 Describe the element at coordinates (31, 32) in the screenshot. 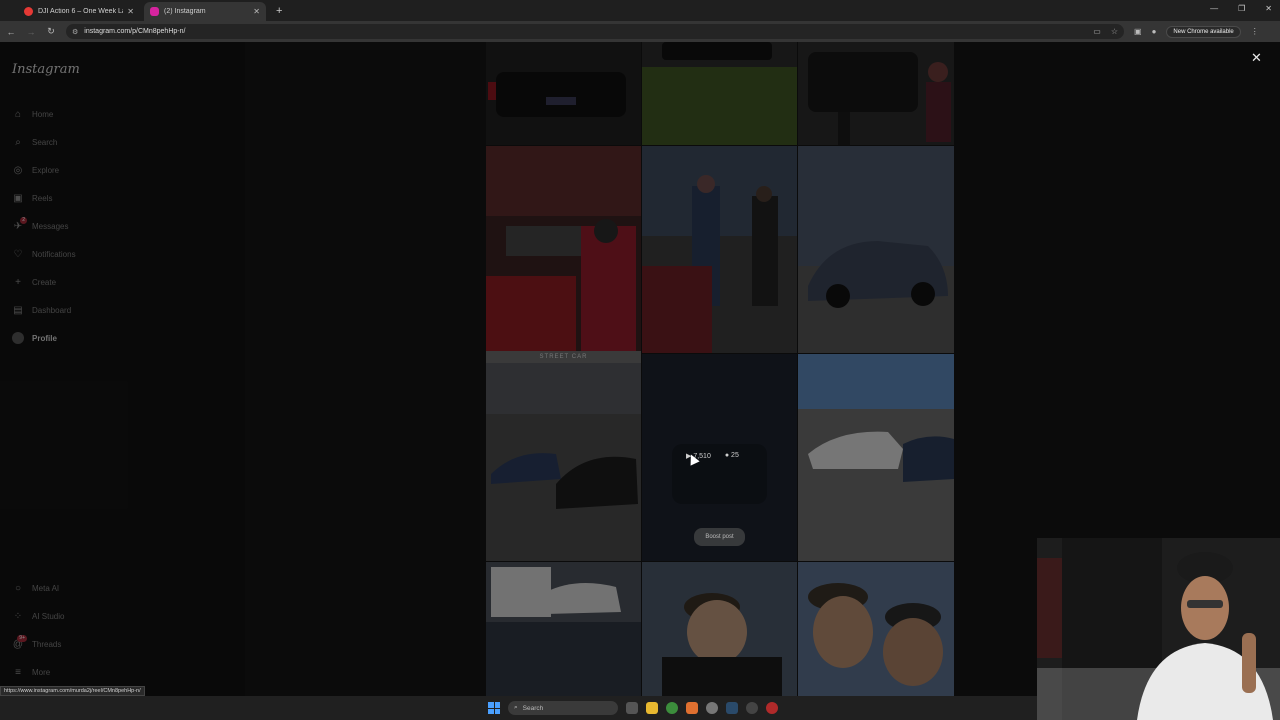

I see `forward-icon: →` at that location.